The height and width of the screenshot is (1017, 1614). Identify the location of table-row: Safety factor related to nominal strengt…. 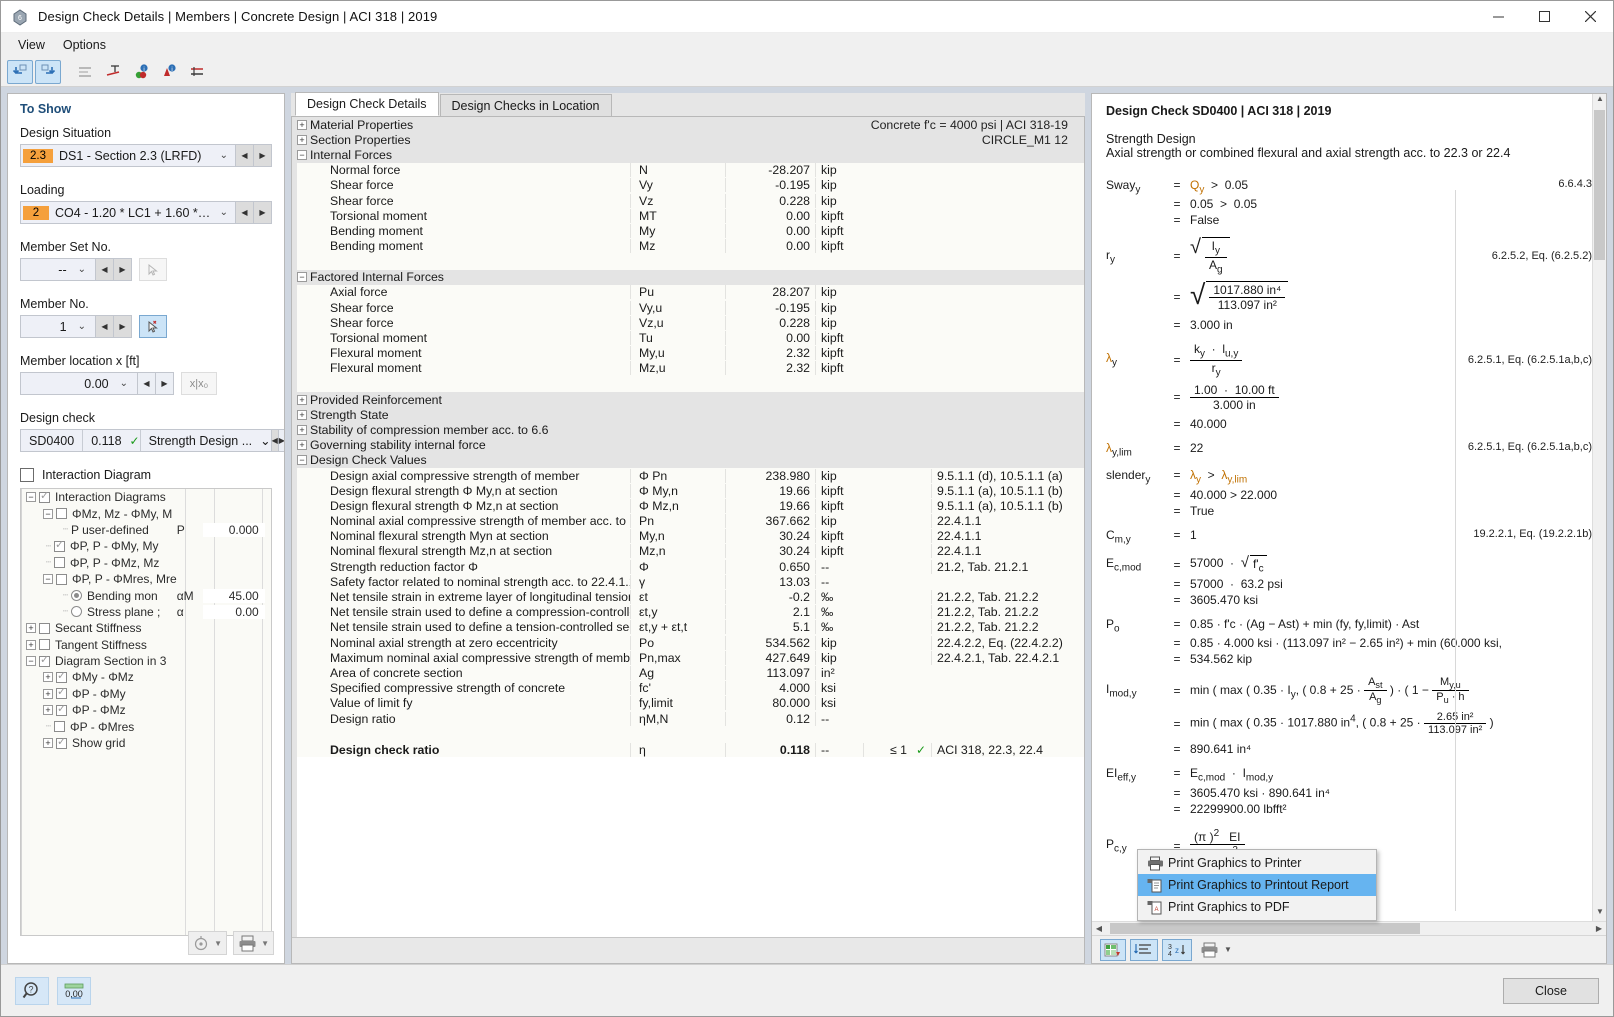
(688, 582).